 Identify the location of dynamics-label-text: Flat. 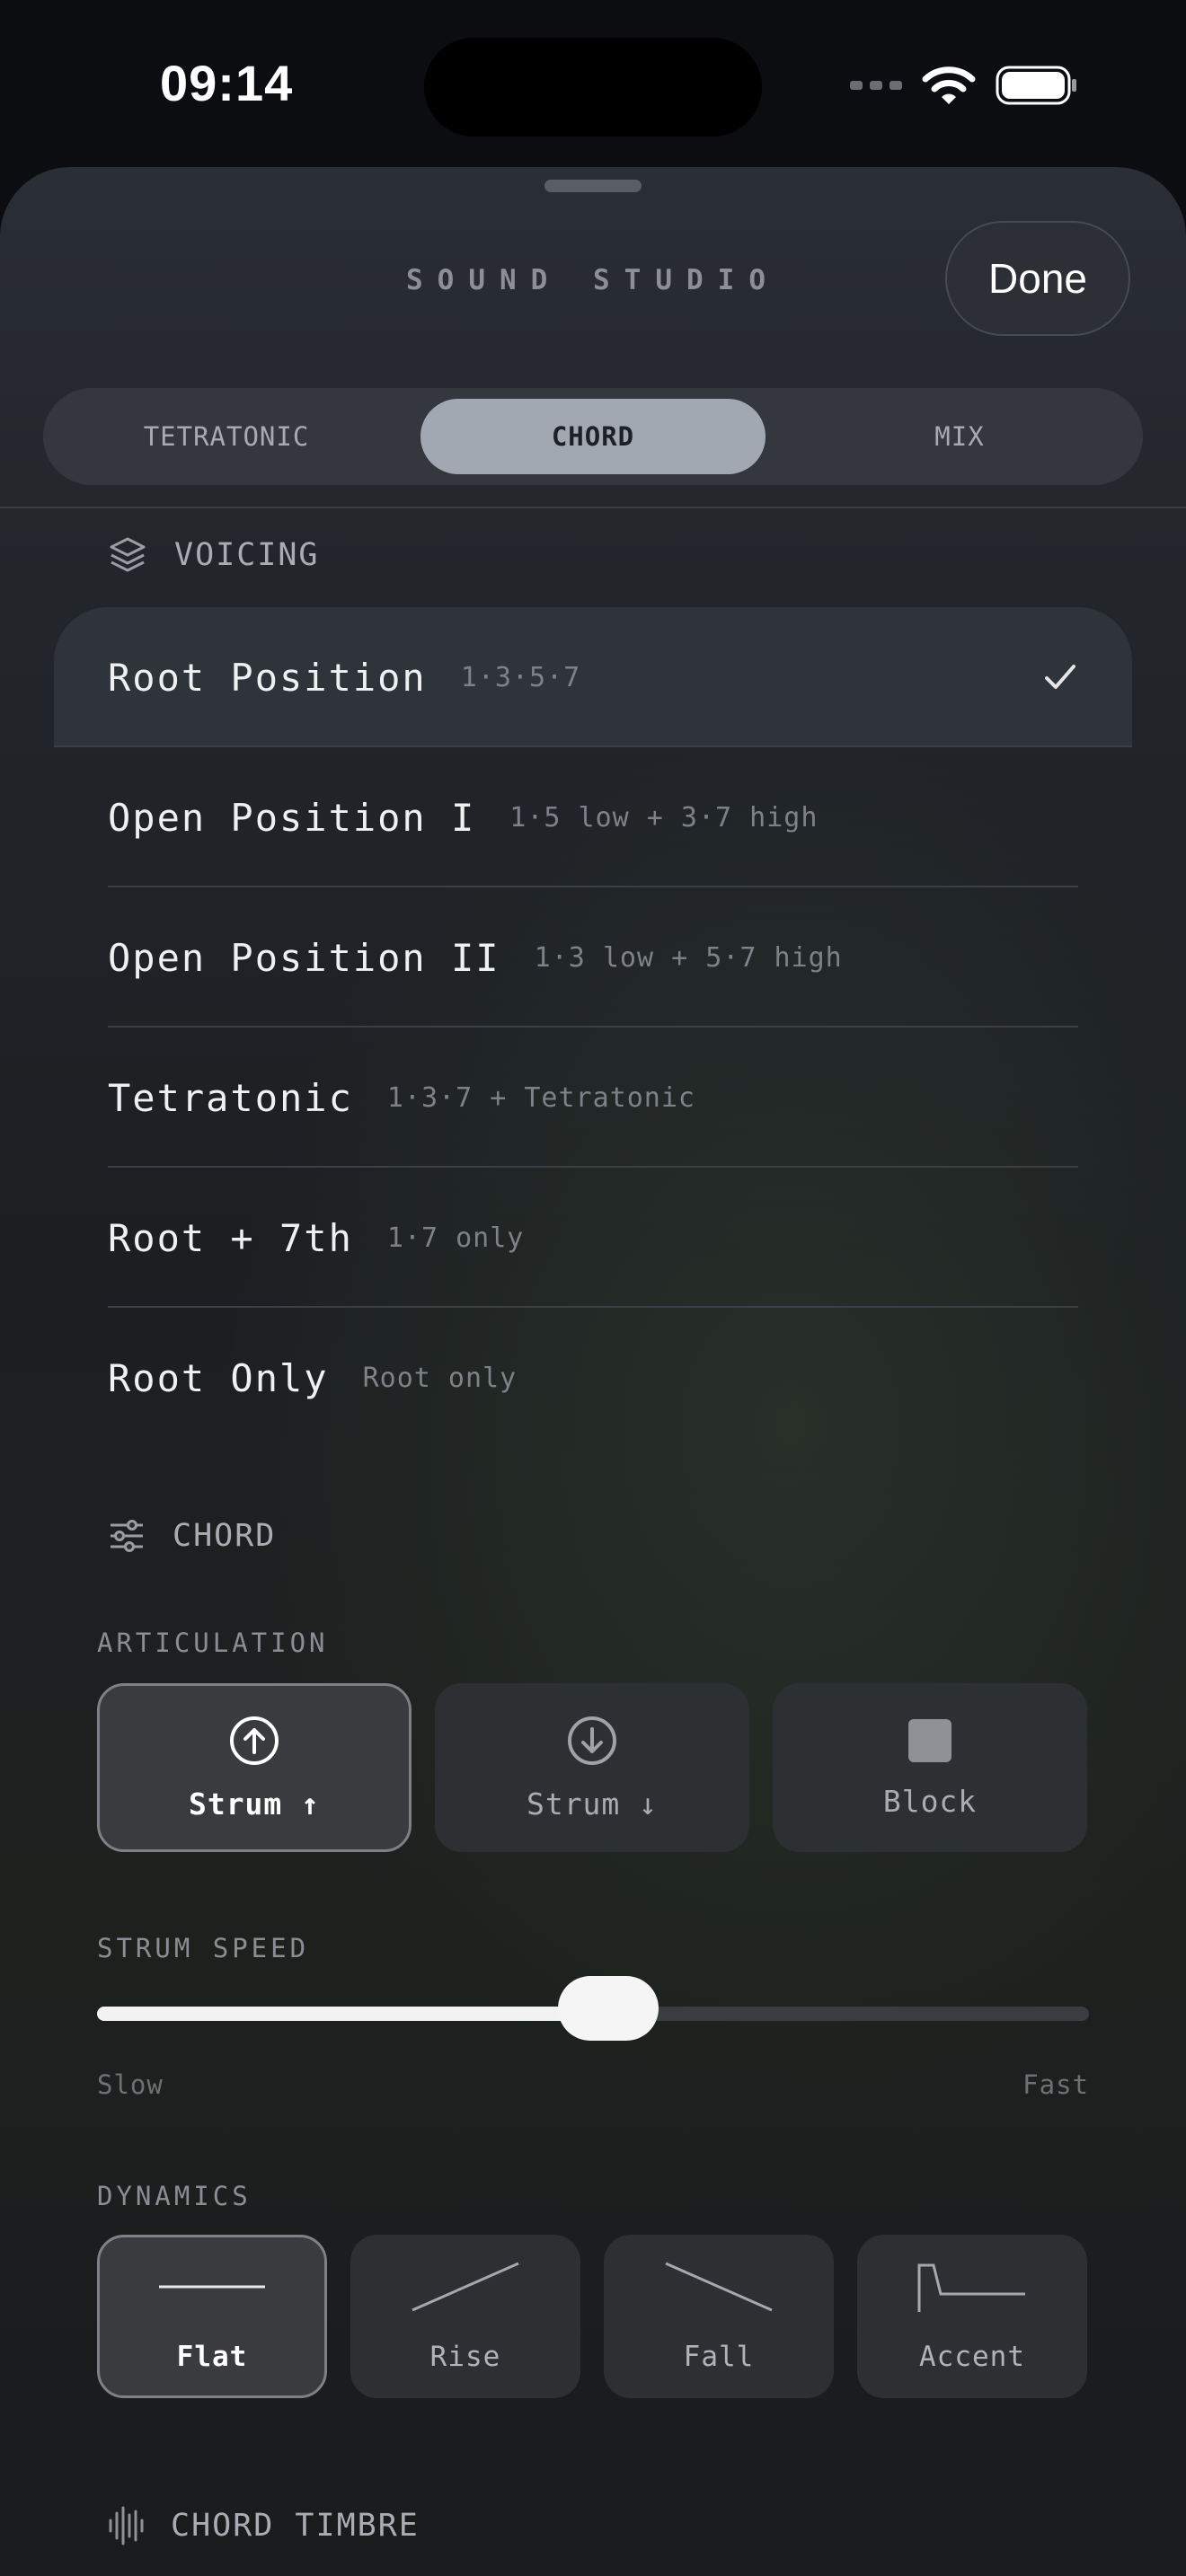
(212, 2357).